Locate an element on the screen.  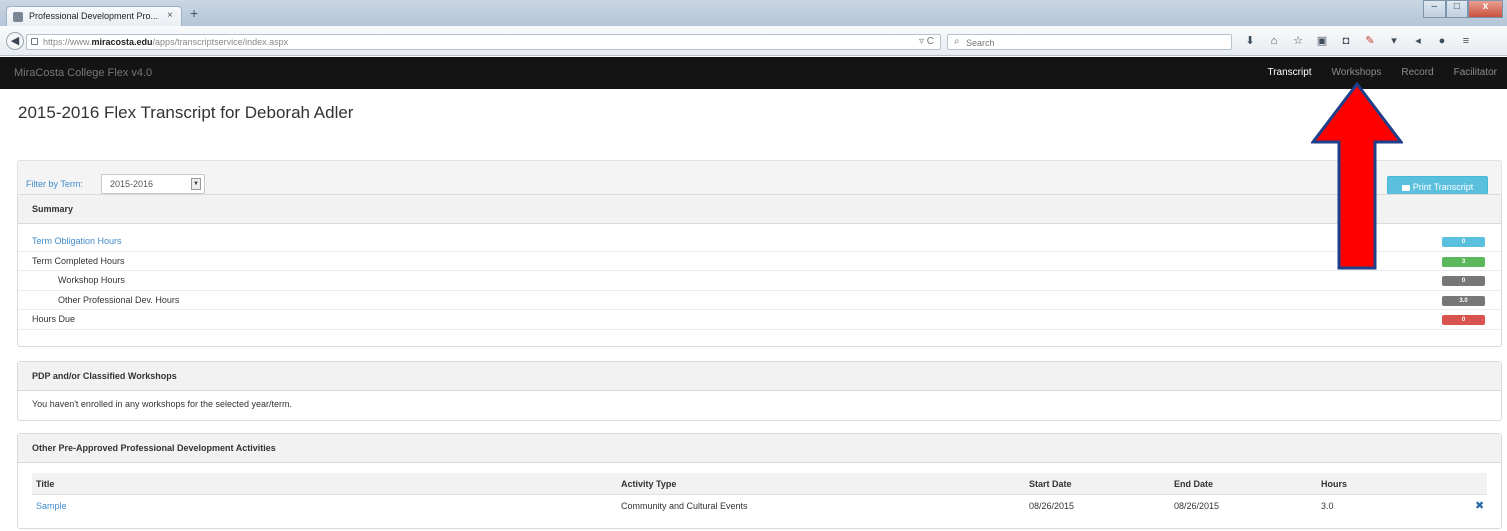
term-select: 2015-2016 ▼ is located at coordinates (153, 184).